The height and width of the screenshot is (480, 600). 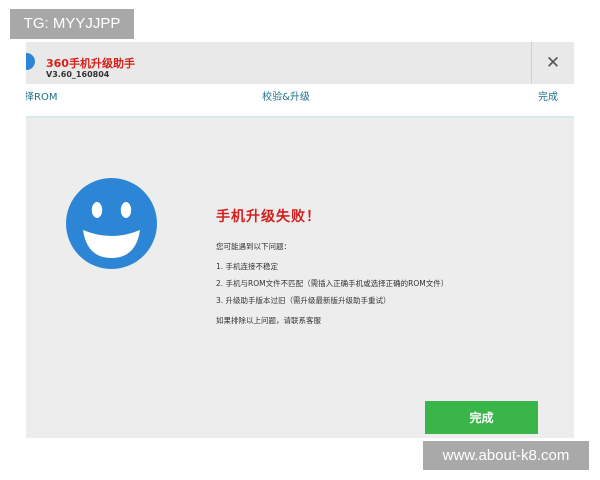 I want to click on failure-title: 手机升级失败！, so click(x=268, y=217).